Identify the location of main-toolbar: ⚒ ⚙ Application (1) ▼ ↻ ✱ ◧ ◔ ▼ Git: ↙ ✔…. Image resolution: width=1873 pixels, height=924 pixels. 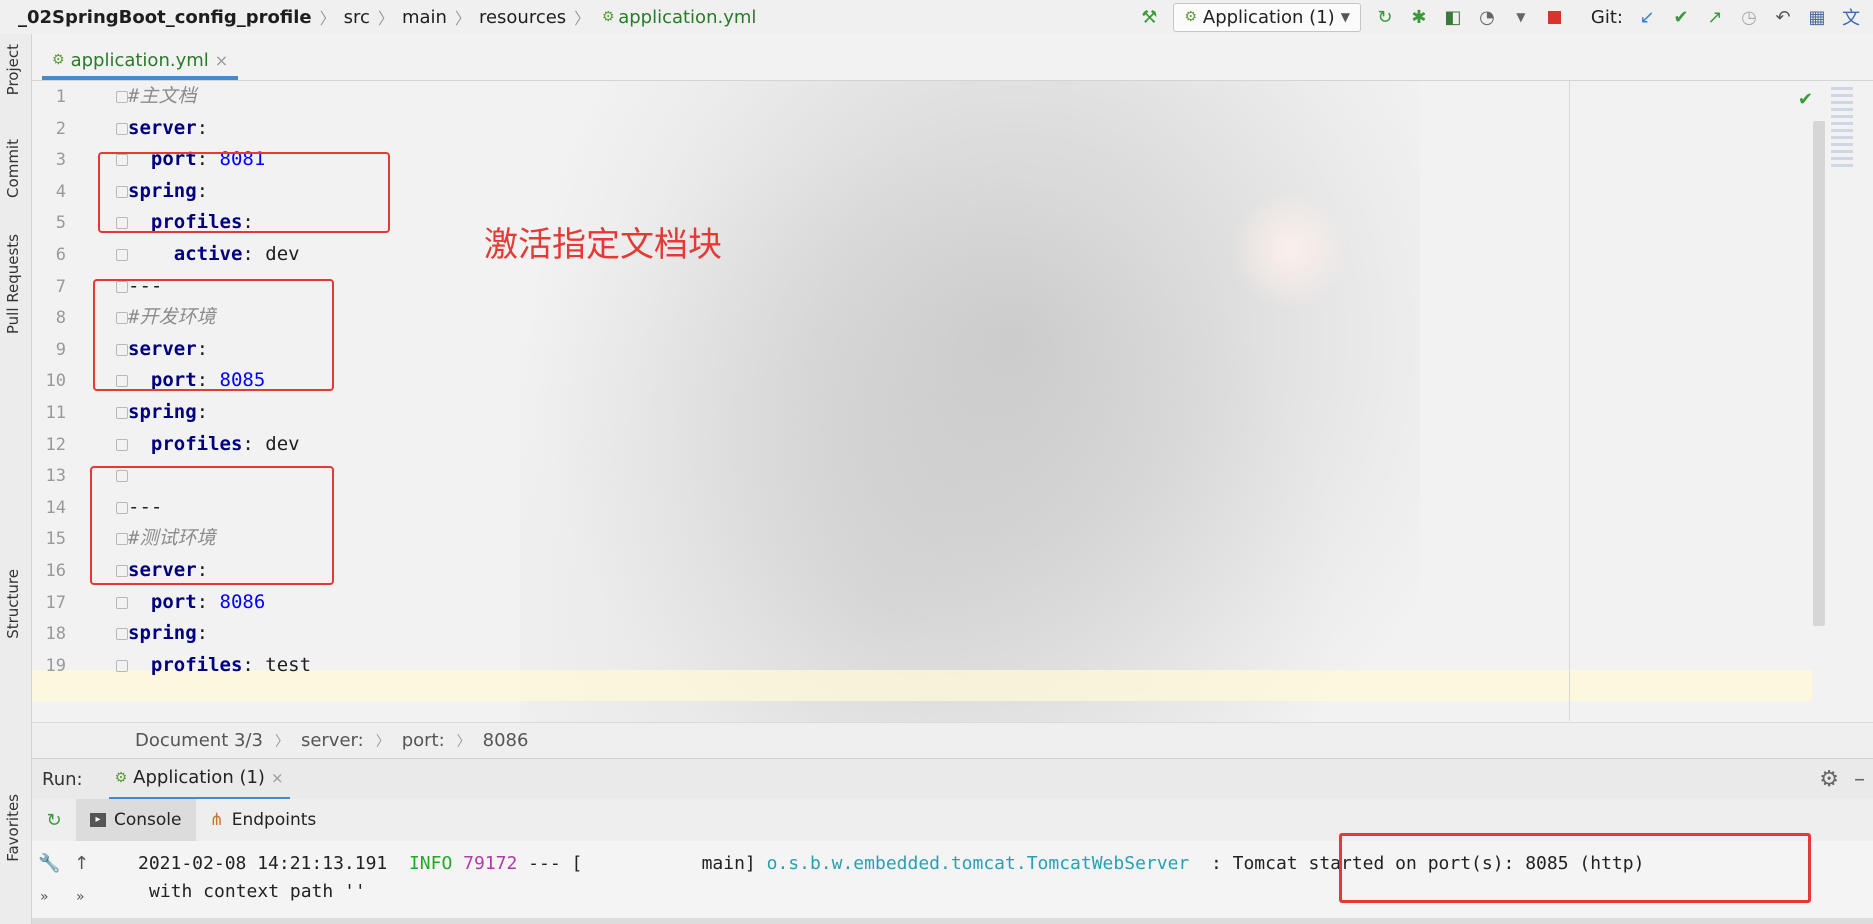
(1506, 17).